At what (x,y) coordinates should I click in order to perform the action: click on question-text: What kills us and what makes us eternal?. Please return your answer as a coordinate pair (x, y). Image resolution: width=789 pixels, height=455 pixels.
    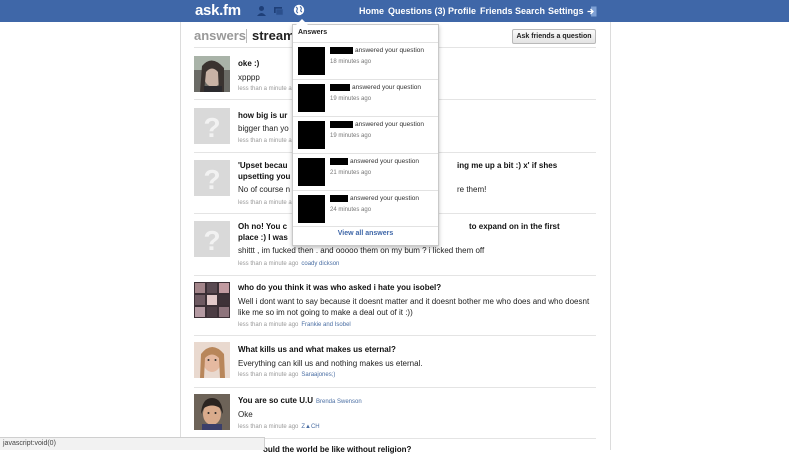
    Looking at the image, I should click on (317, 349).